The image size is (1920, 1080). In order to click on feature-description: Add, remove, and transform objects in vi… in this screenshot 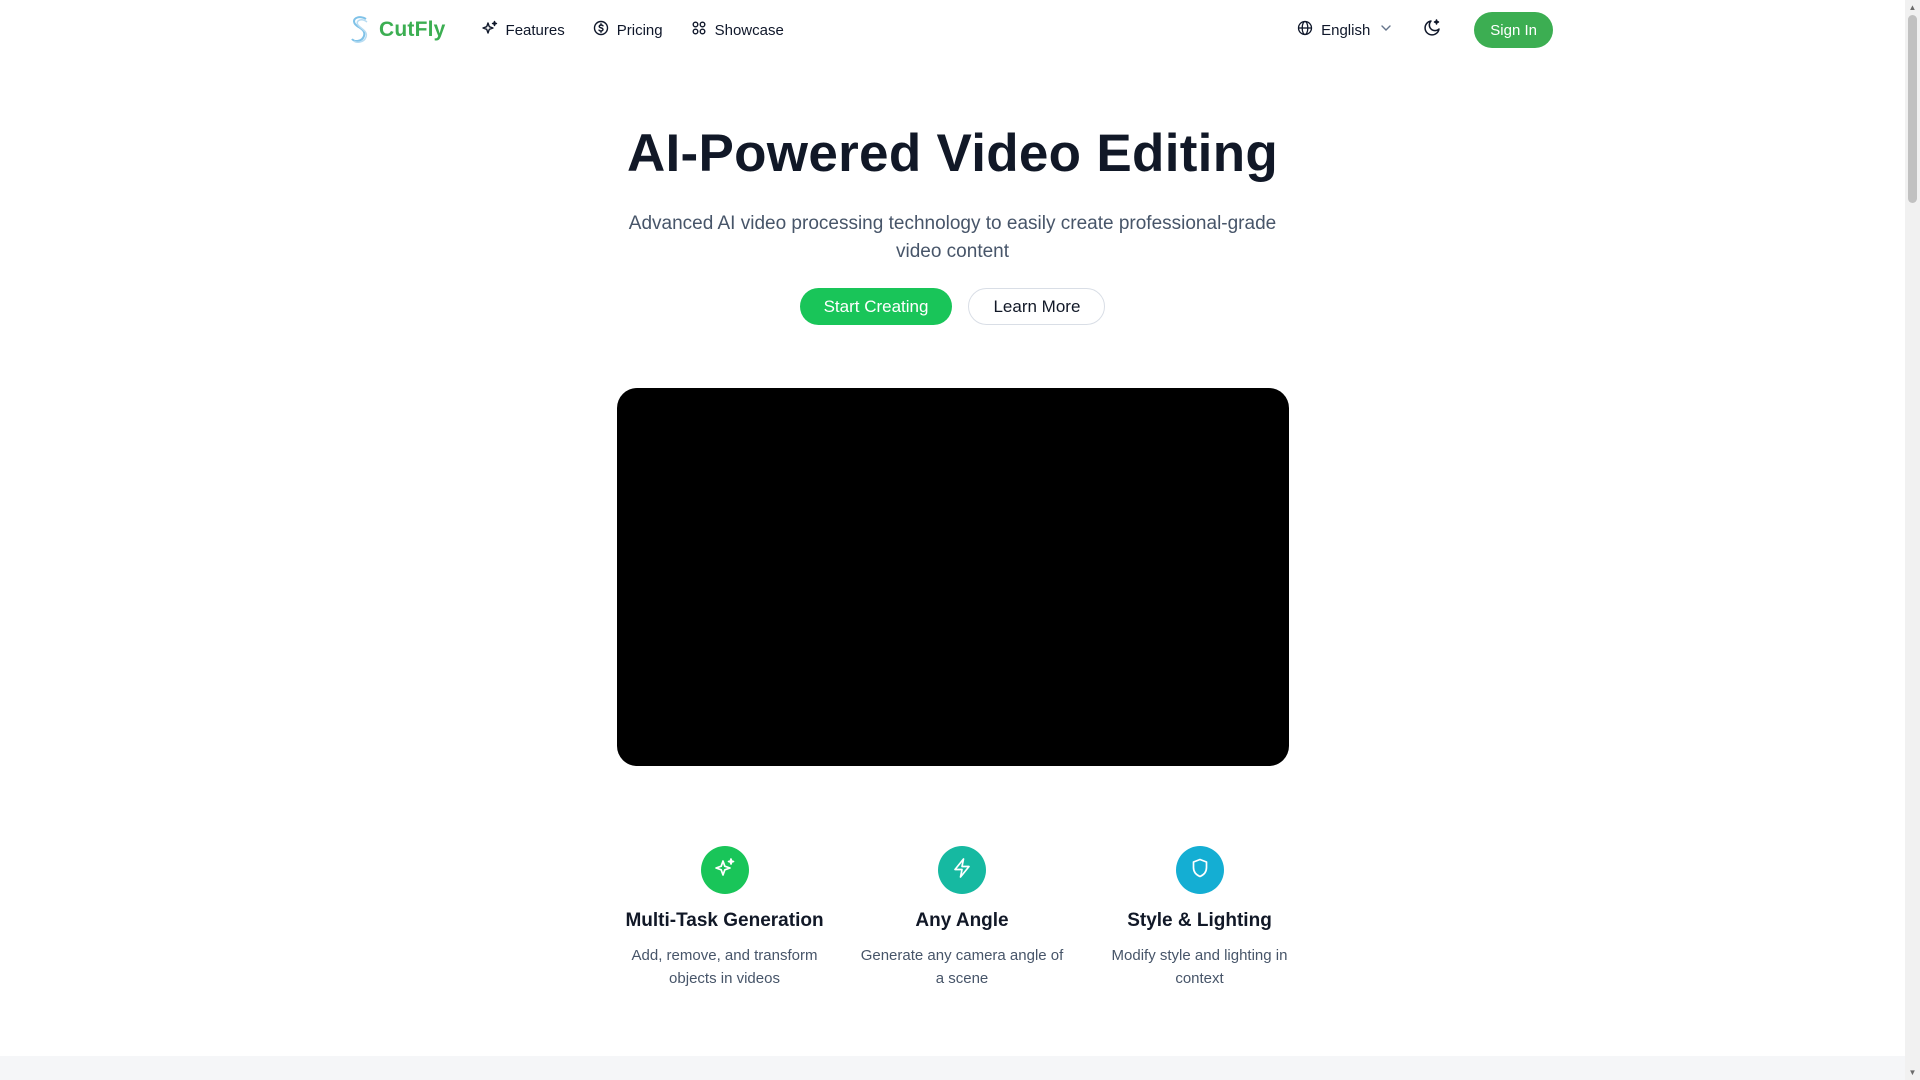, I will do `click(724, 967)`.